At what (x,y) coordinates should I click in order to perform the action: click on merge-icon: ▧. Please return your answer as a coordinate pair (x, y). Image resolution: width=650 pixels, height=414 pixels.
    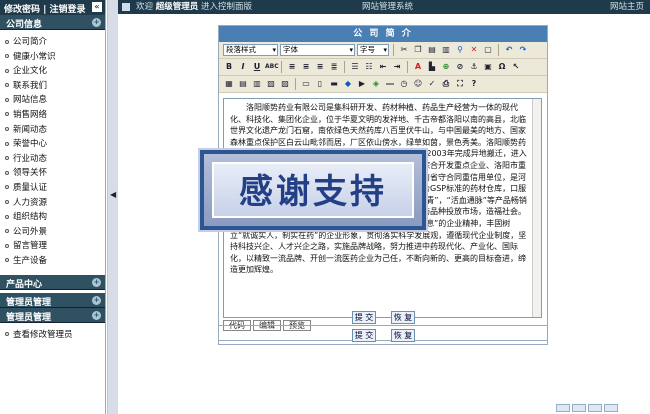
    Looking at the image, I should click on (271, 84).